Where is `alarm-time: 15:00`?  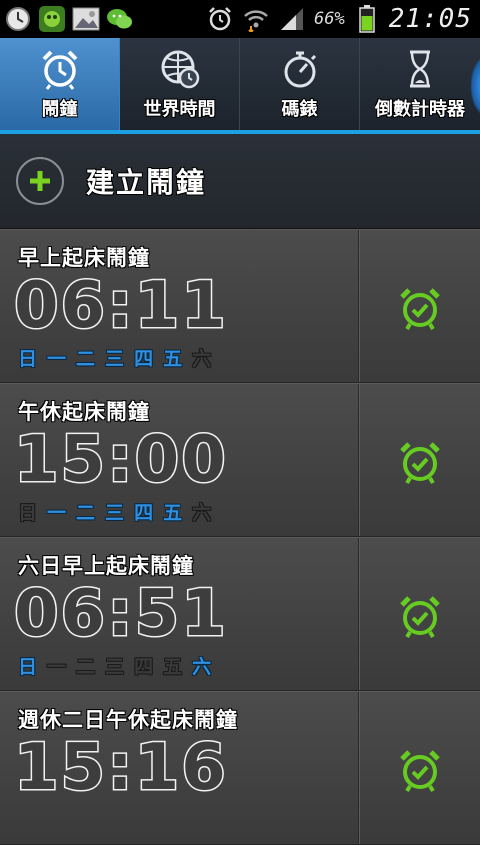
alarm-time: 15:00 is located at coordinates (120, 460).